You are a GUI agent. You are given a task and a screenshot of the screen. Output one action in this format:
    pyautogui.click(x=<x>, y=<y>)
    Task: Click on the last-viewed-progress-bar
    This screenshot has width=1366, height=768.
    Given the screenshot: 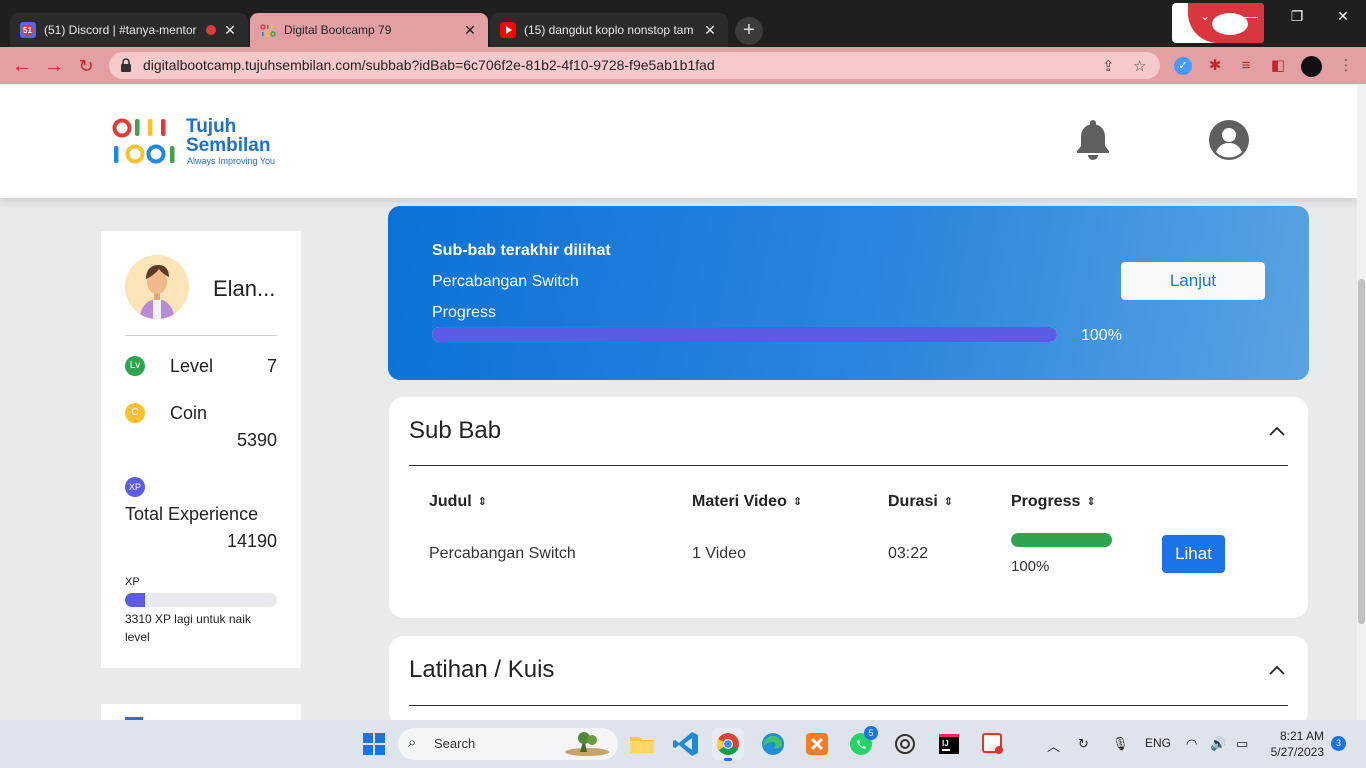 What is the action you would take?
    pyautogui.click(x=744, y=334)
    